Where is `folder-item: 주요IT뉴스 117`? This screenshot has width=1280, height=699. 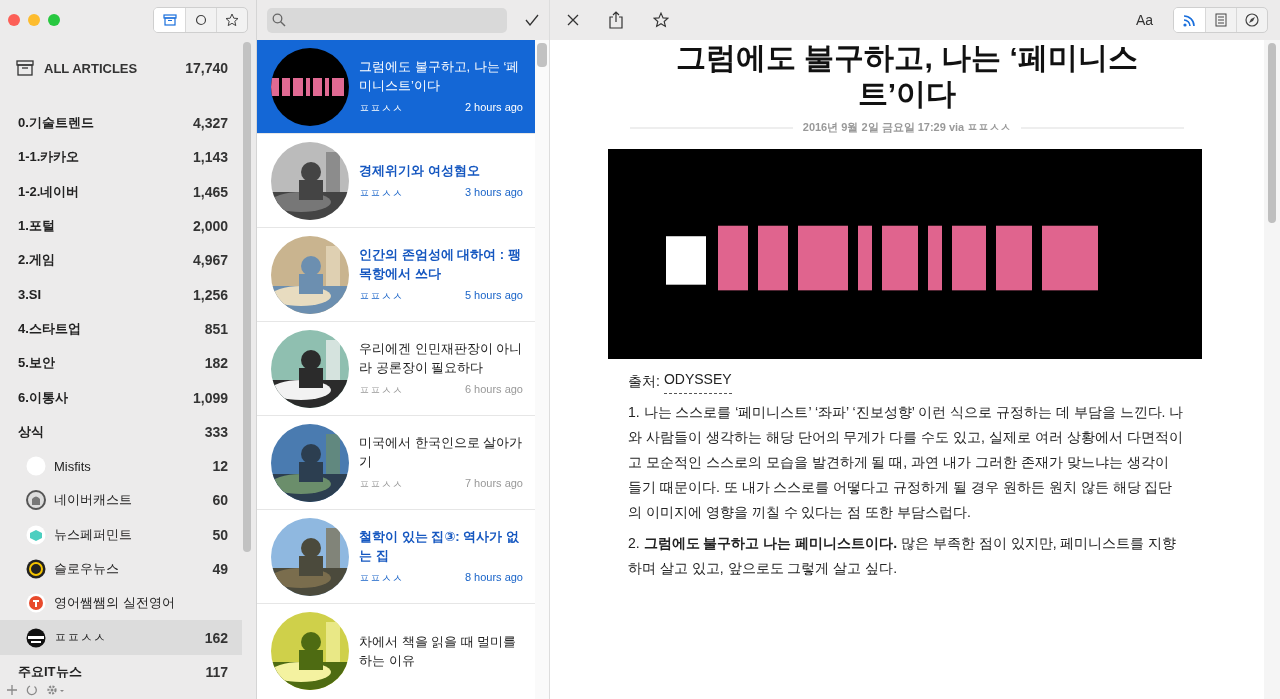 folder-item: 주요IT뉴스 117 is located at coordinates (121, 672).